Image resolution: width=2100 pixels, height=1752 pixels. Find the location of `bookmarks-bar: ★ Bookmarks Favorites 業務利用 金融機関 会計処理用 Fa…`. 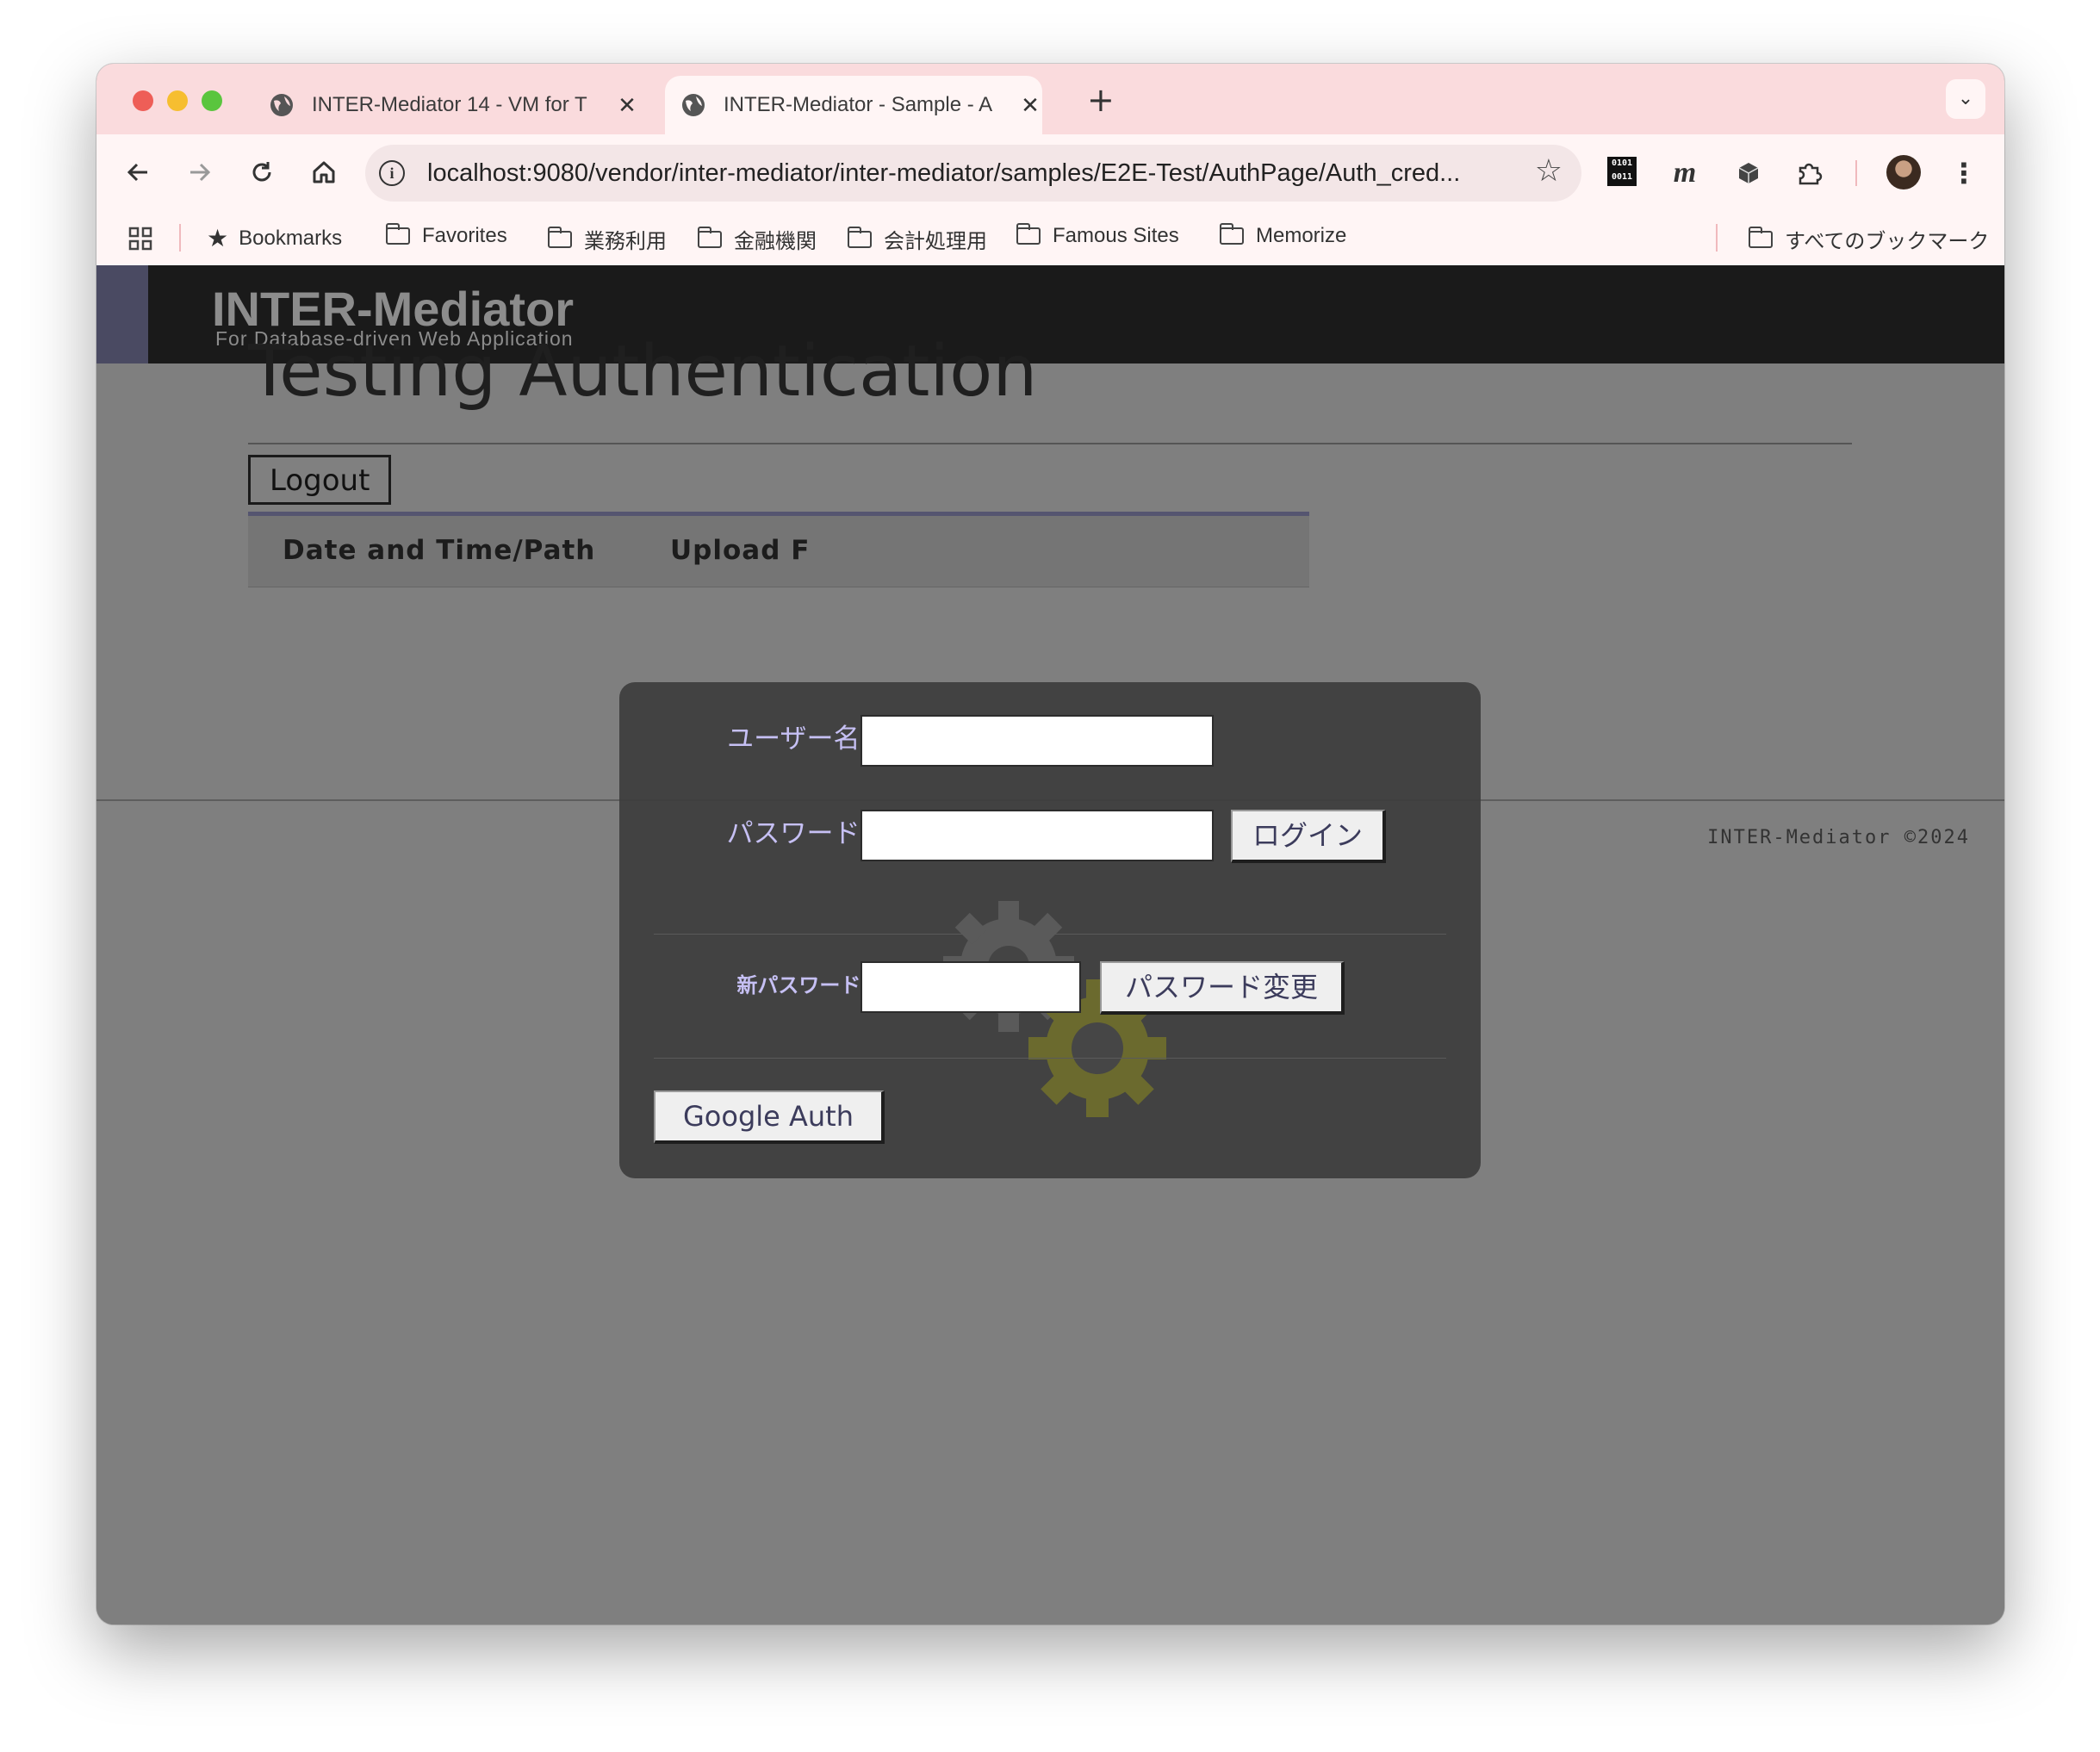

bookmarks-bar: ★ Bookmarks Favorites 業務利用 金融機関 会計処理用 Fa… is located at coordinates (1050, 239).